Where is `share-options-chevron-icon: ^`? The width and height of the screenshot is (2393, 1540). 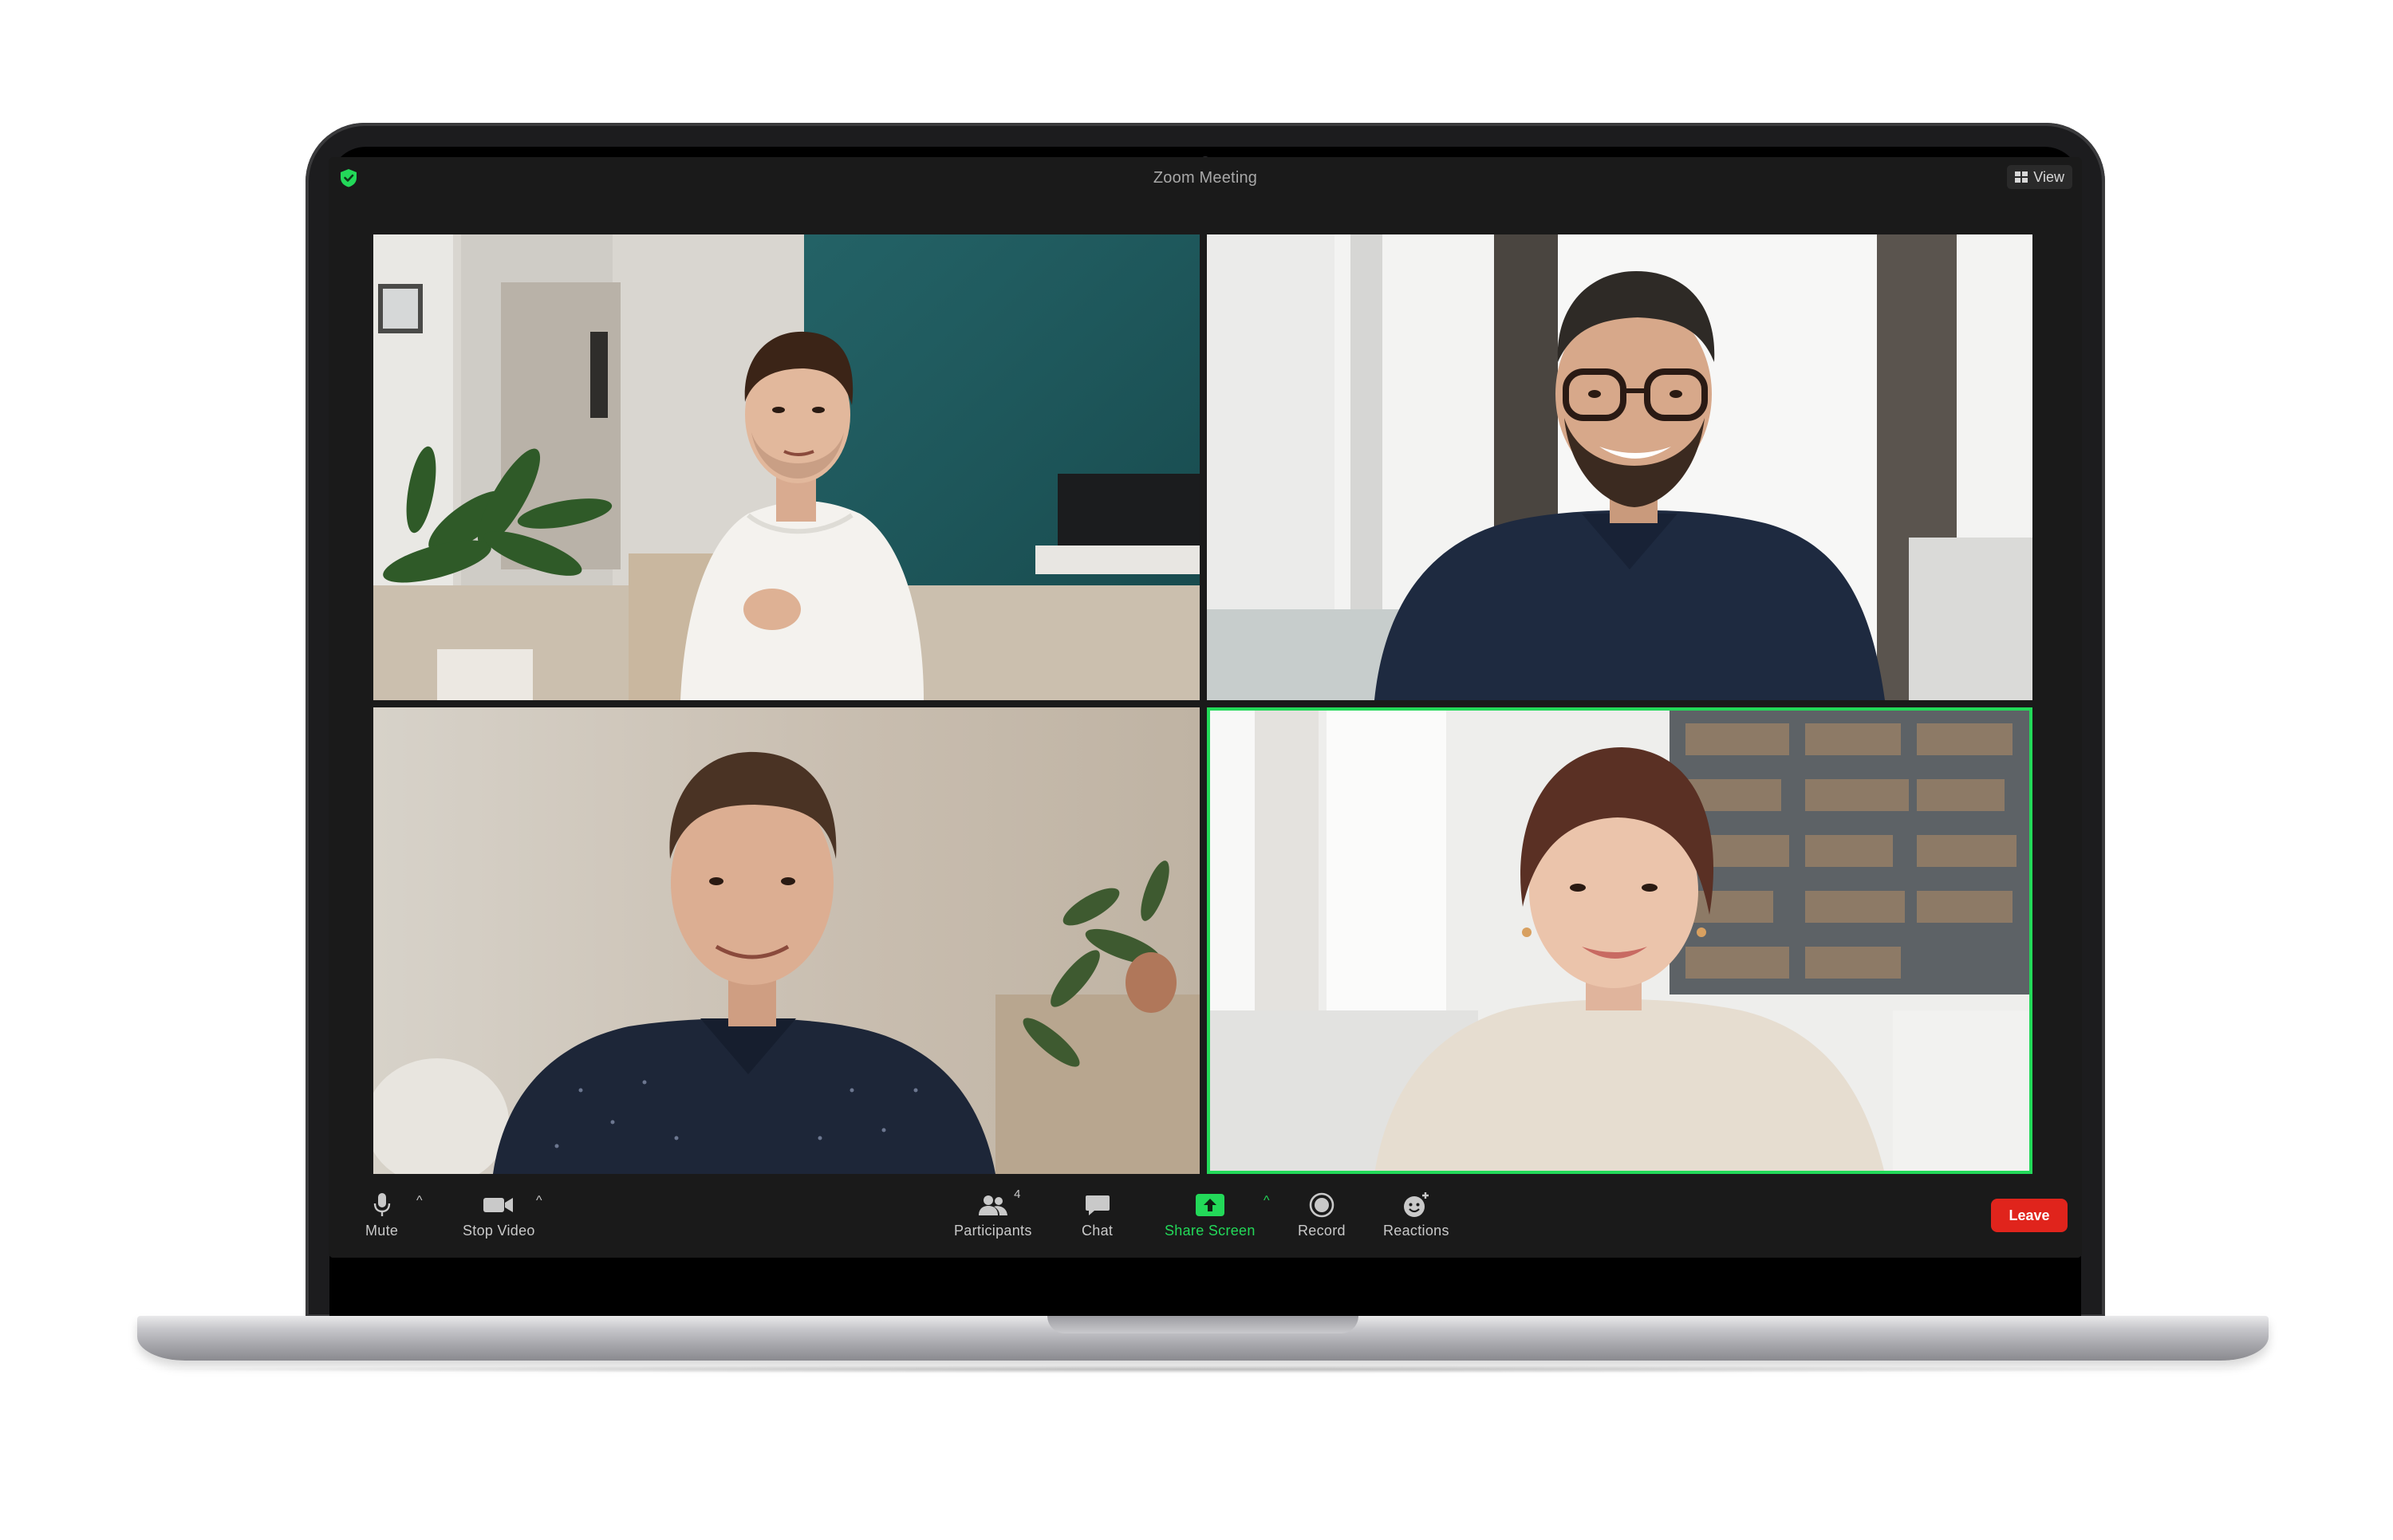
share-options-chevron-icon: ^ is located at coordinates (1267, 1201).